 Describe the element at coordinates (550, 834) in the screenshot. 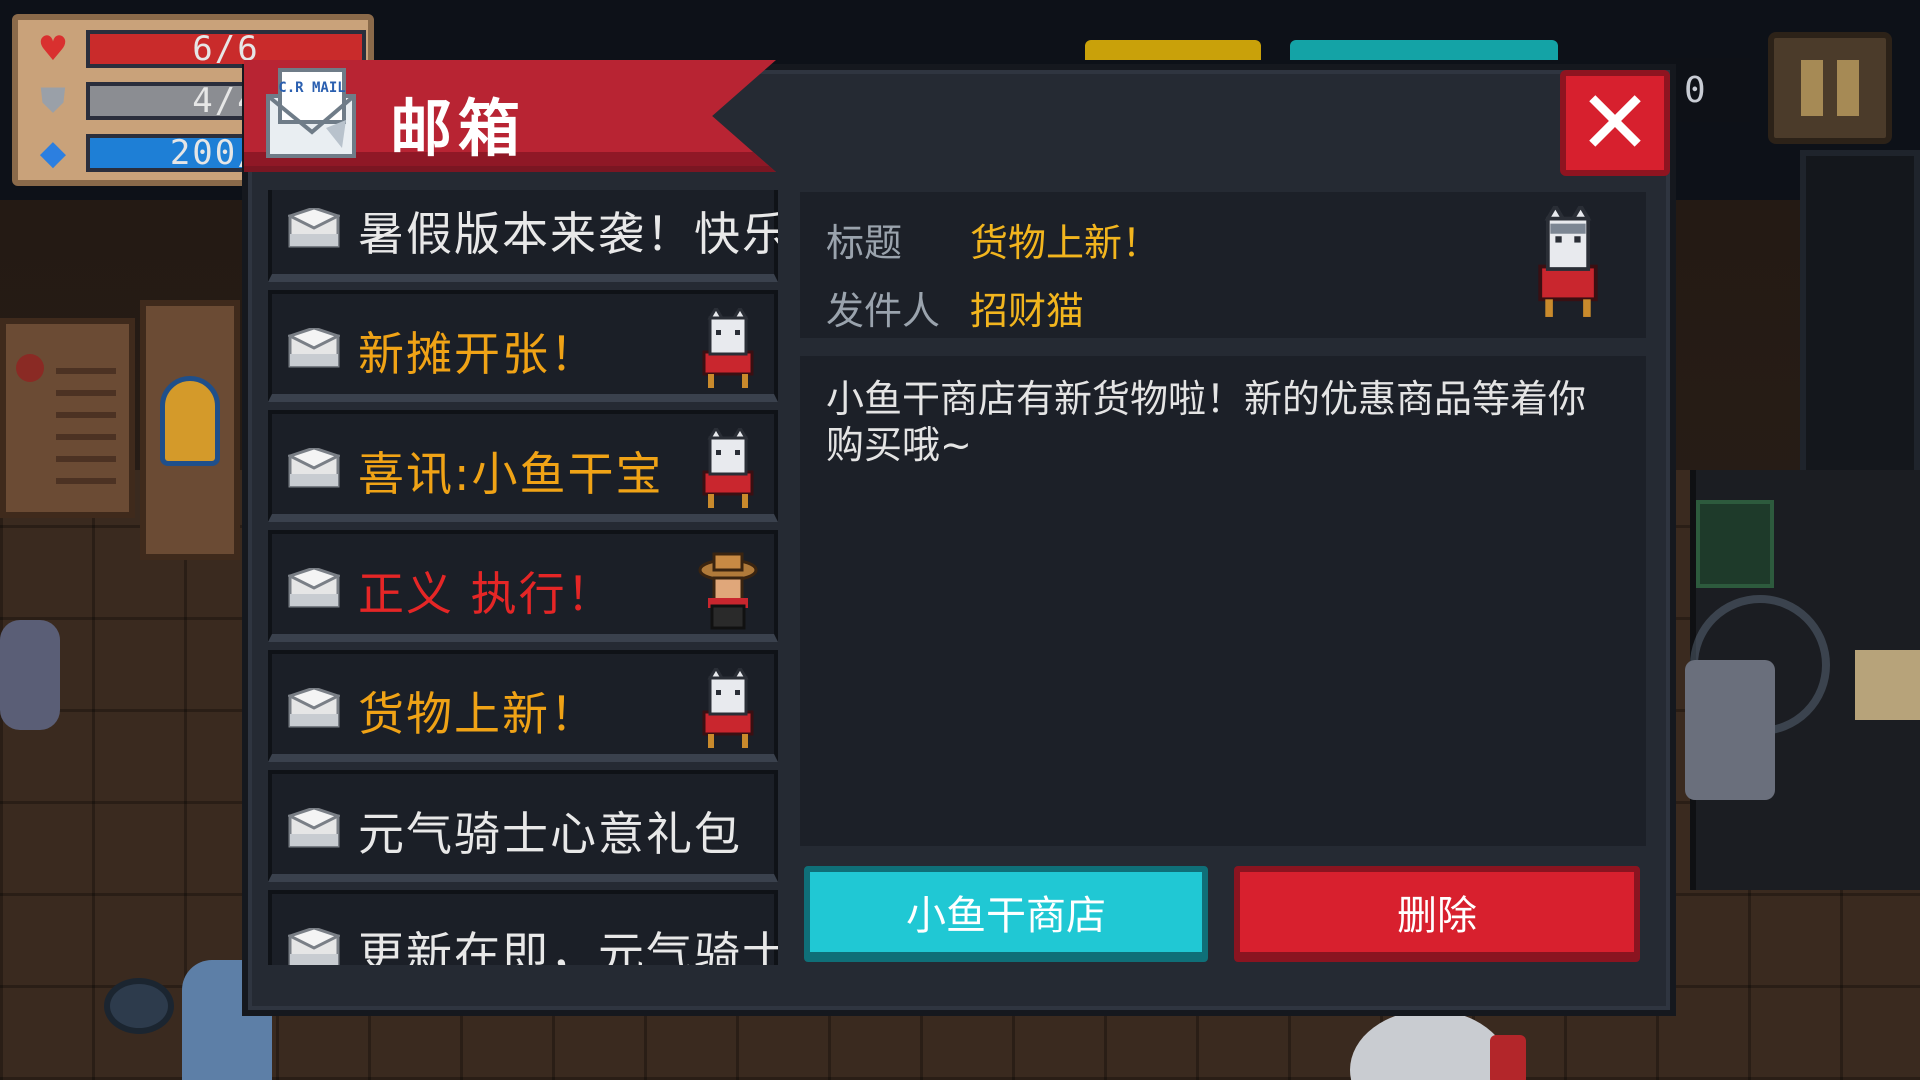

I see `mail-item-label: 元气骑士心意礼包` at that location.